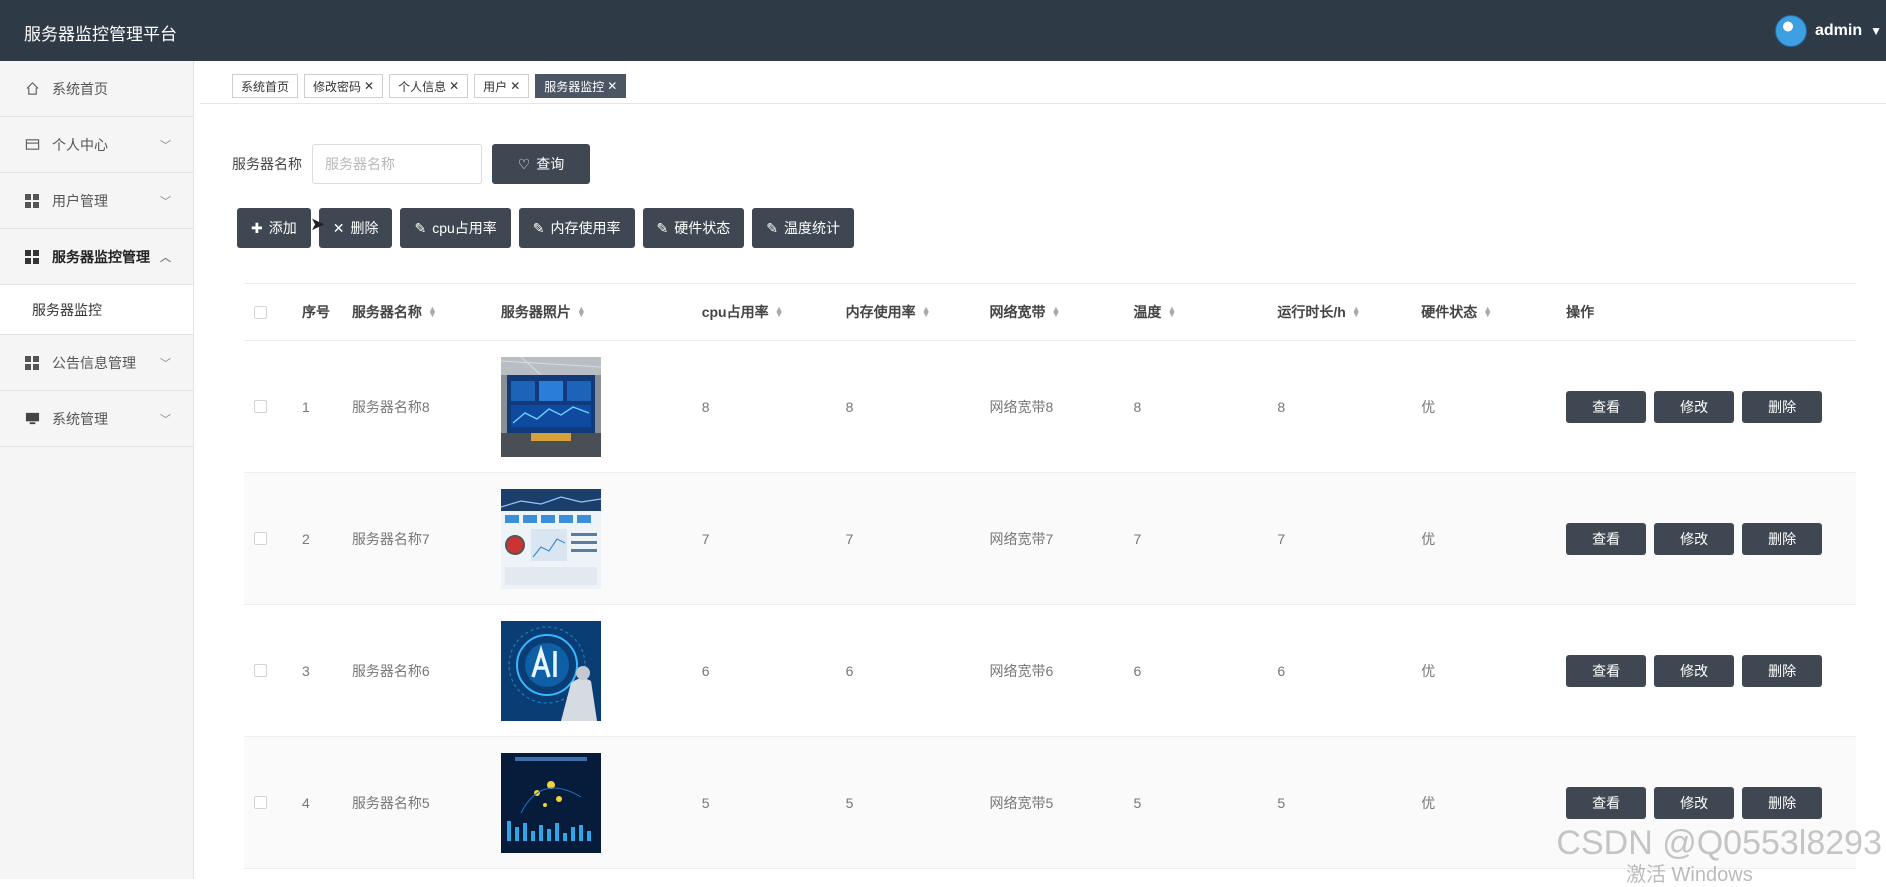 The image size is (1886, 887). What do you see at coordinates (774, 312) in the screenshot?
I see `col-cpu: cpu占用率 ▲ ▼` at bounding box center [774, 312].